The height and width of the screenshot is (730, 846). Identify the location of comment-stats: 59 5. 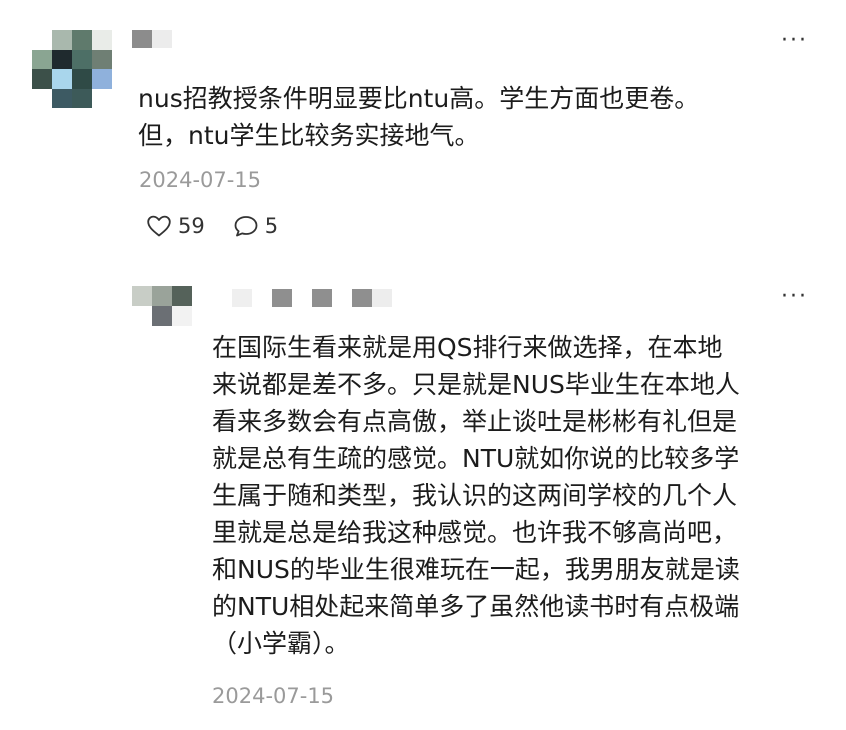
(212, 226).